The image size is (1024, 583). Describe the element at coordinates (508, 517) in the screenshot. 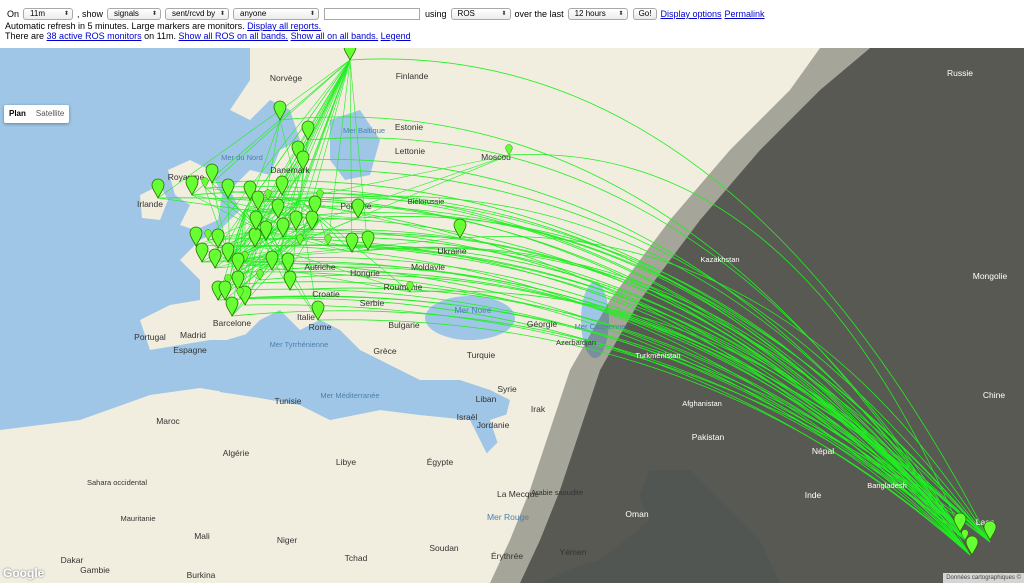

I see `place-label: Mer Rouge` at that location.